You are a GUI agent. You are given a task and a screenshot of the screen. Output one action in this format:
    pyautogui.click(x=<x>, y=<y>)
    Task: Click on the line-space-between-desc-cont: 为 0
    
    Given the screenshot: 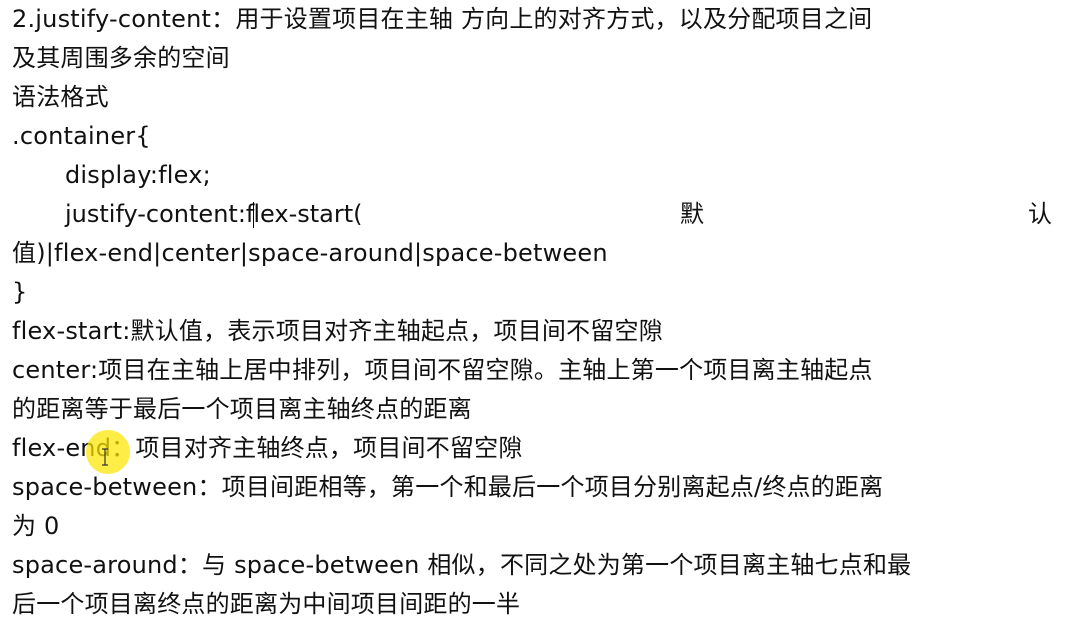 What is the action you would take?
    pyautogui.click(x=36, y=526)
    